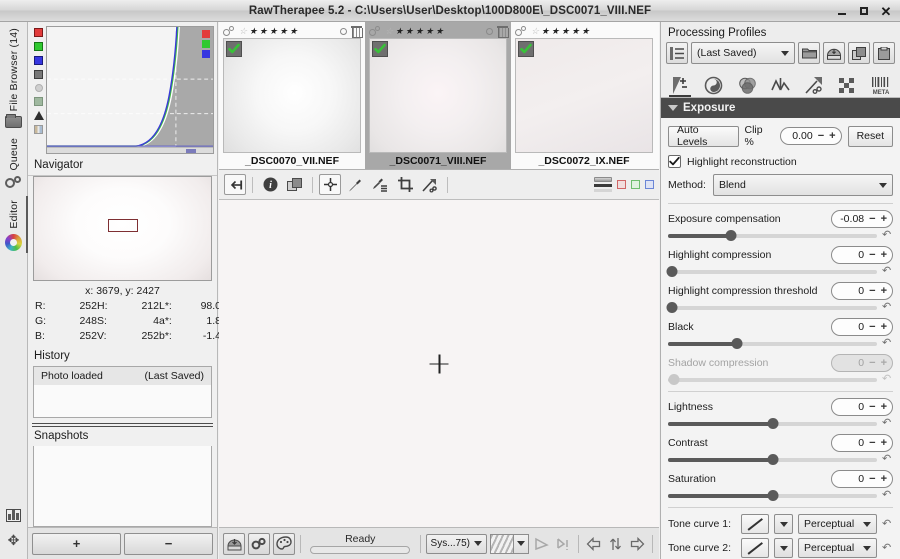 Image resolution: width=900 pixels, height=559 pixels. What do you see at coordinates (677, 53) in the screenshot?
I see `profile-list-icon` at bounding box center [677, 53].